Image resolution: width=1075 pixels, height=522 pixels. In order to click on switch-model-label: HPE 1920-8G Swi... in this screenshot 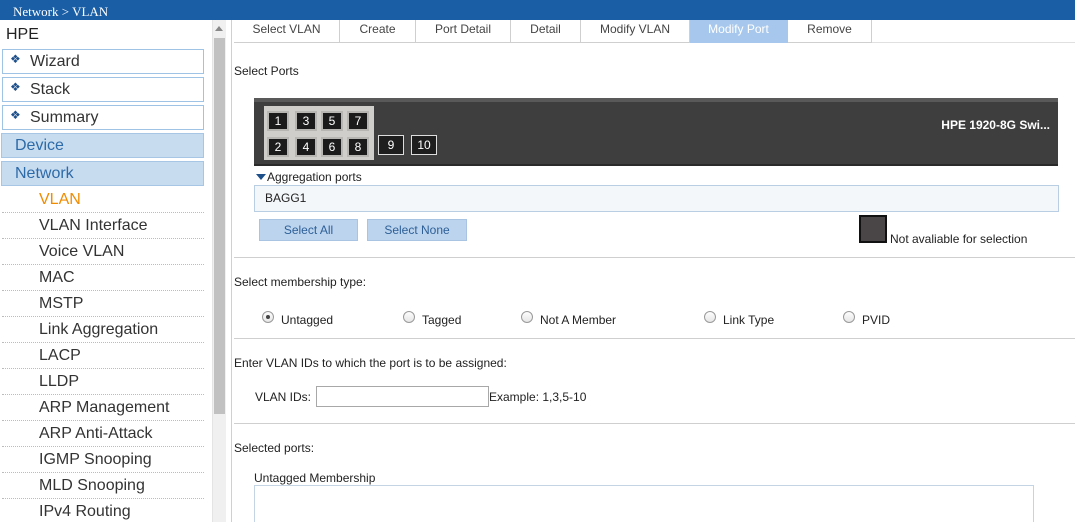, I will do `click(995, 125)`.